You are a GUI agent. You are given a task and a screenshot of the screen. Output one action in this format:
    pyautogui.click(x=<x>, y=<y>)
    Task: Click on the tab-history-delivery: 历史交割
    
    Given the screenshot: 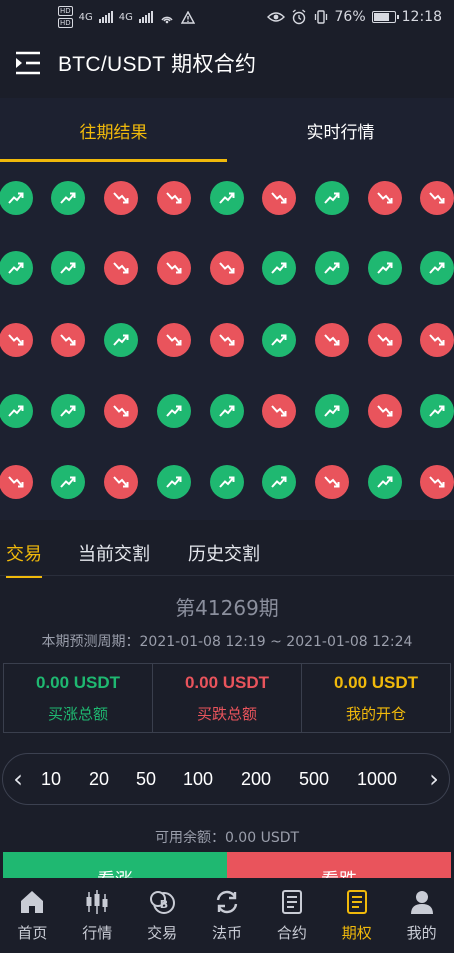 What is the action you would take?
    pyautogui.click(x=224, y=553)
    